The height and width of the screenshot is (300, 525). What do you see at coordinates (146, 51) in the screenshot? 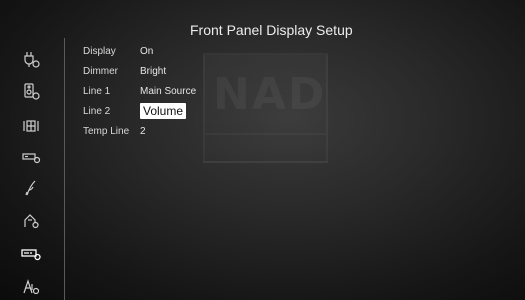
I see `setting-value: On` at bounding box center [146, 51].